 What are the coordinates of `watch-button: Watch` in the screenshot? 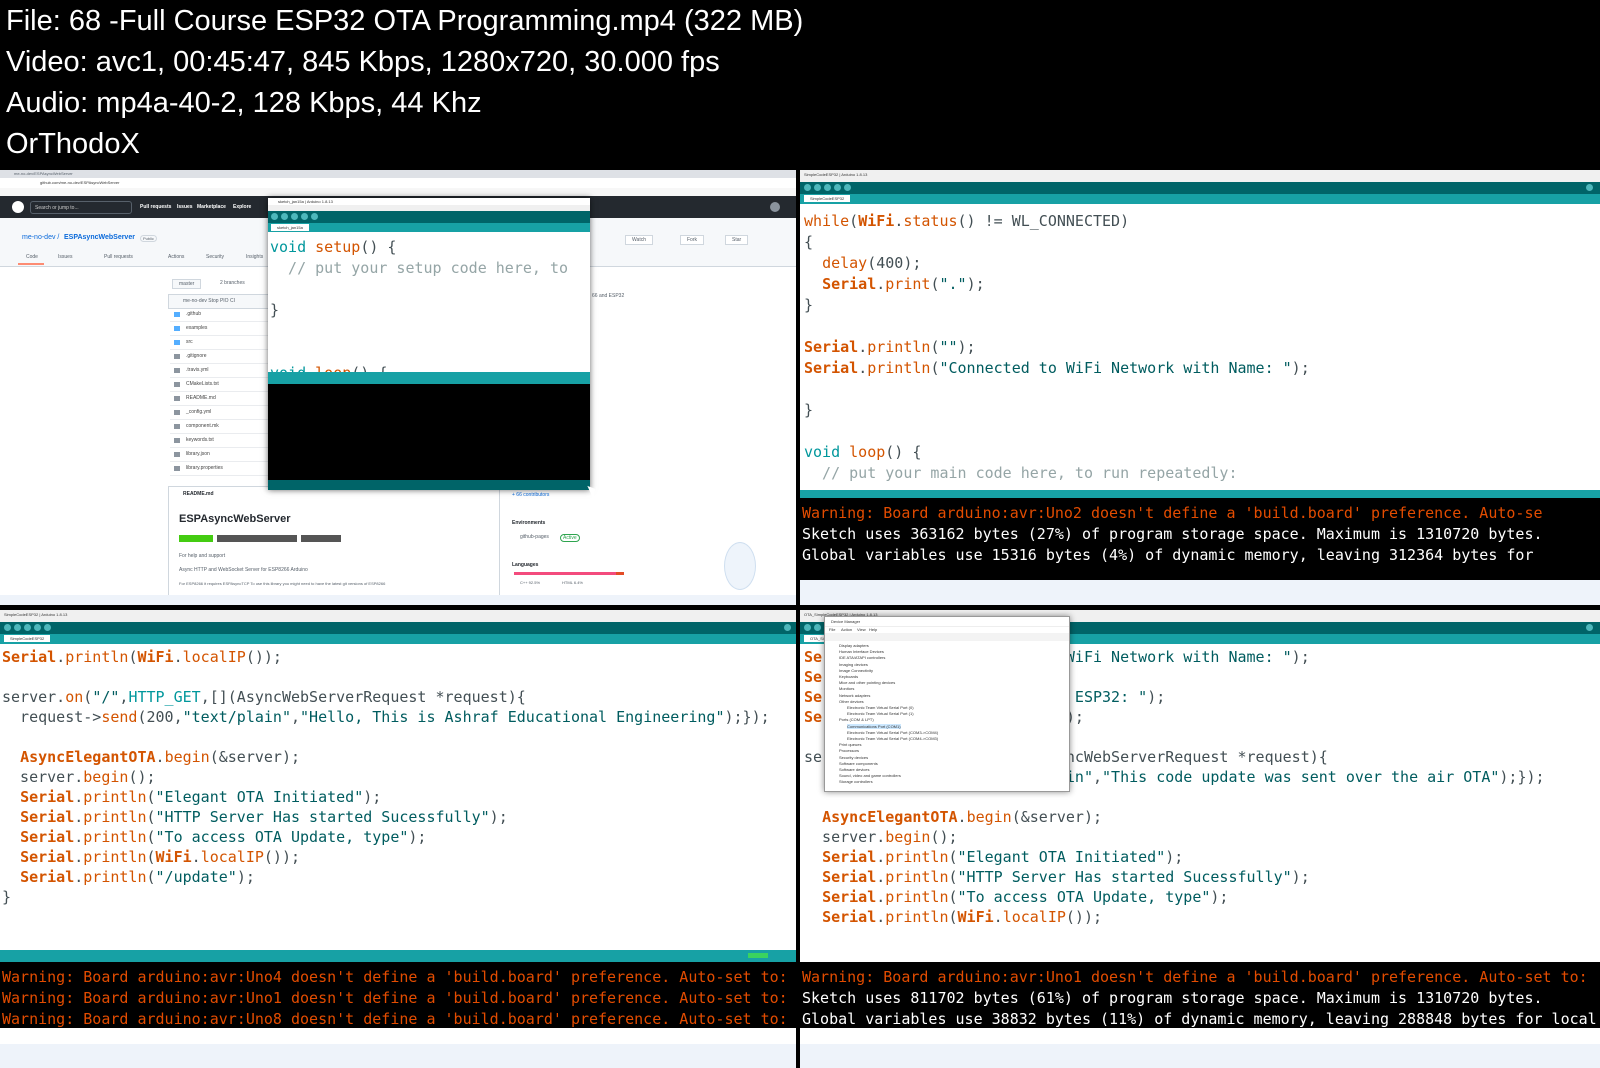 It's located at (639, 240).